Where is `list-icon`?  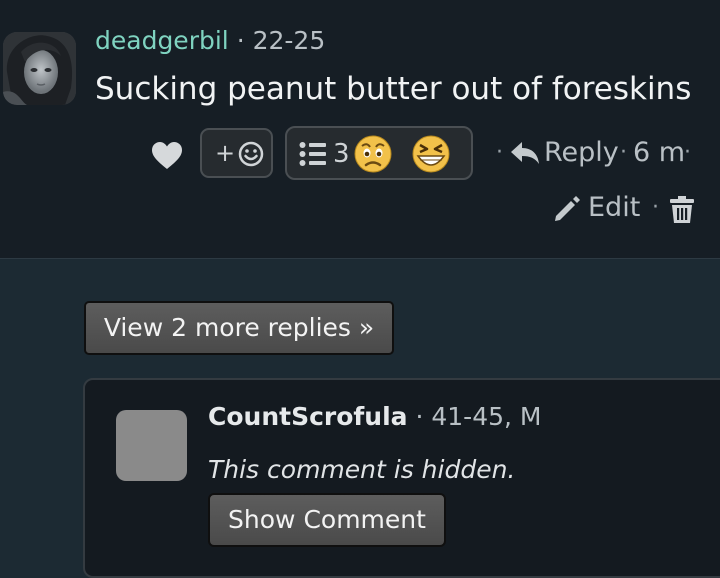
list-icon is located at coordinates (312, 154).